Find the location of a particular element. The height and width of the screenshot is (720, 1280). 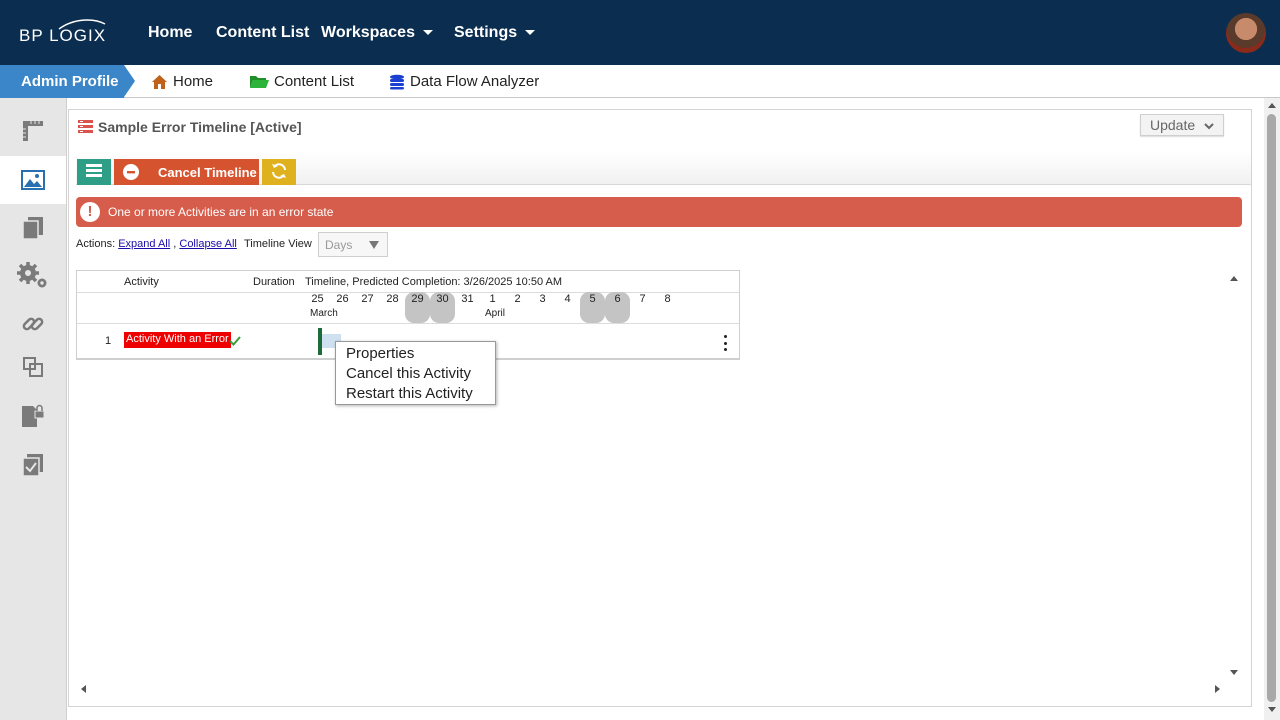

menu-item-restart-activity: Restart this Activity is located at coordinates (409, 393).